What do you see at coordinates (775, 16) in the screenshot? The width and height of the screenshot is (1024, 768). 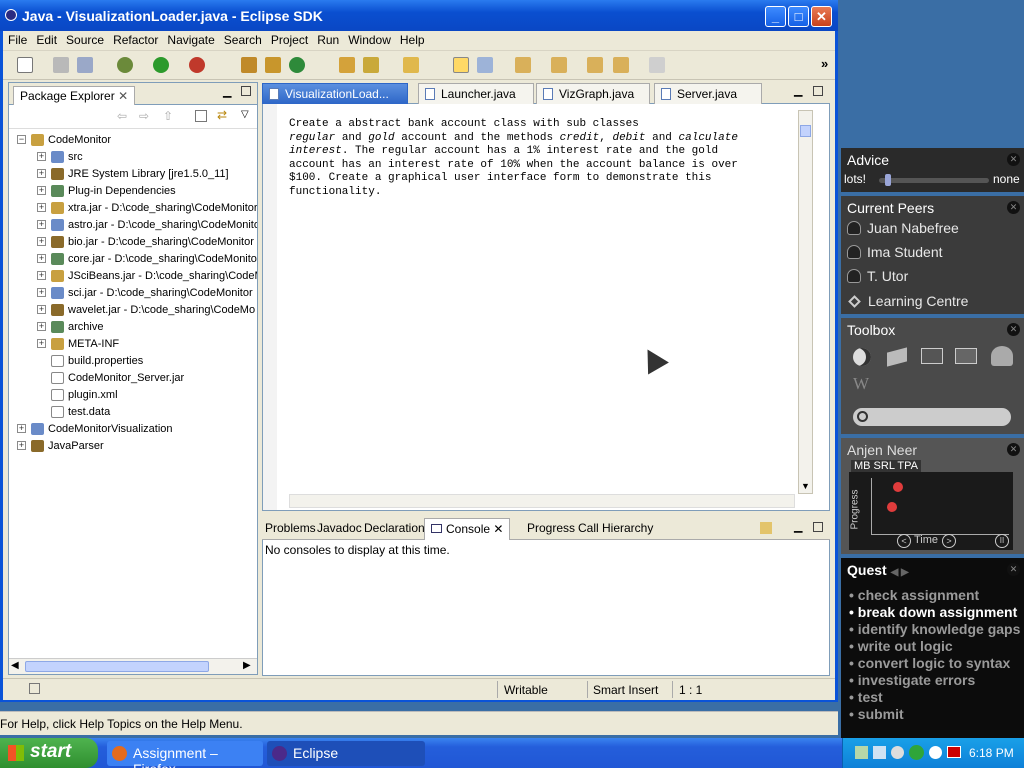 I see `minimize-button: _` at bounding box center [775, 16].